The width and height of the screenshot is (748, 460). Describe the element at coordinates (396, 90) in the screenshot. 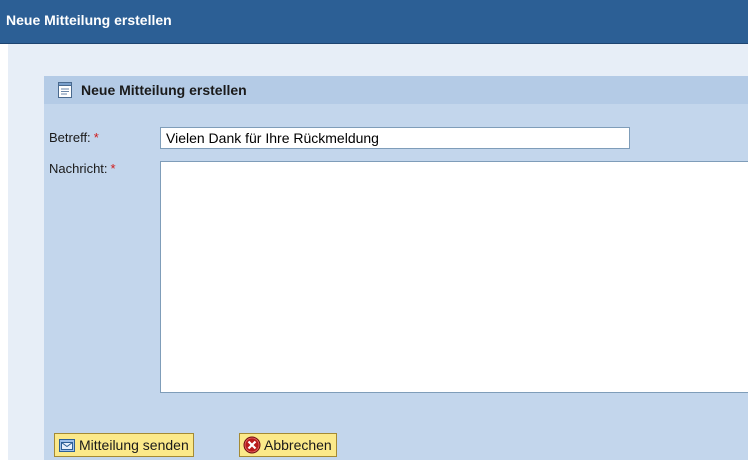

I see `panel-header: Neue Mitteilung erstellen` at that location.